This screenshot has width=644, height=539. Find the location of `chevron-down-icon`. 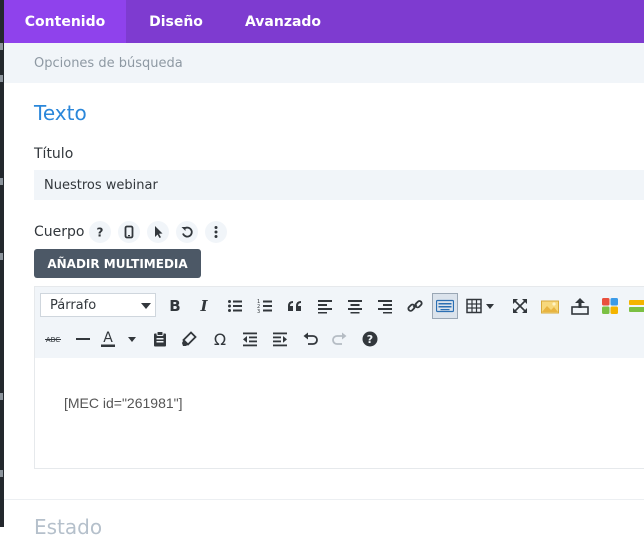

chevron-down-icon is located at coordinates (146, 306).